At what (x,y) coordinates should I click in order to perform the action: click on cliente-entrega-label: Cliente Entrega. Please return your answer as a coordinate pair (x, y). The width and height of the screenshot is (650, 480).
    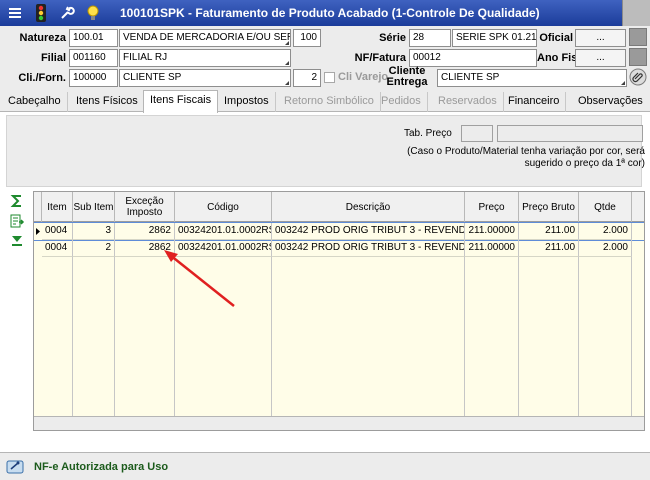
    Looking at the image, I should click on (407, 77).